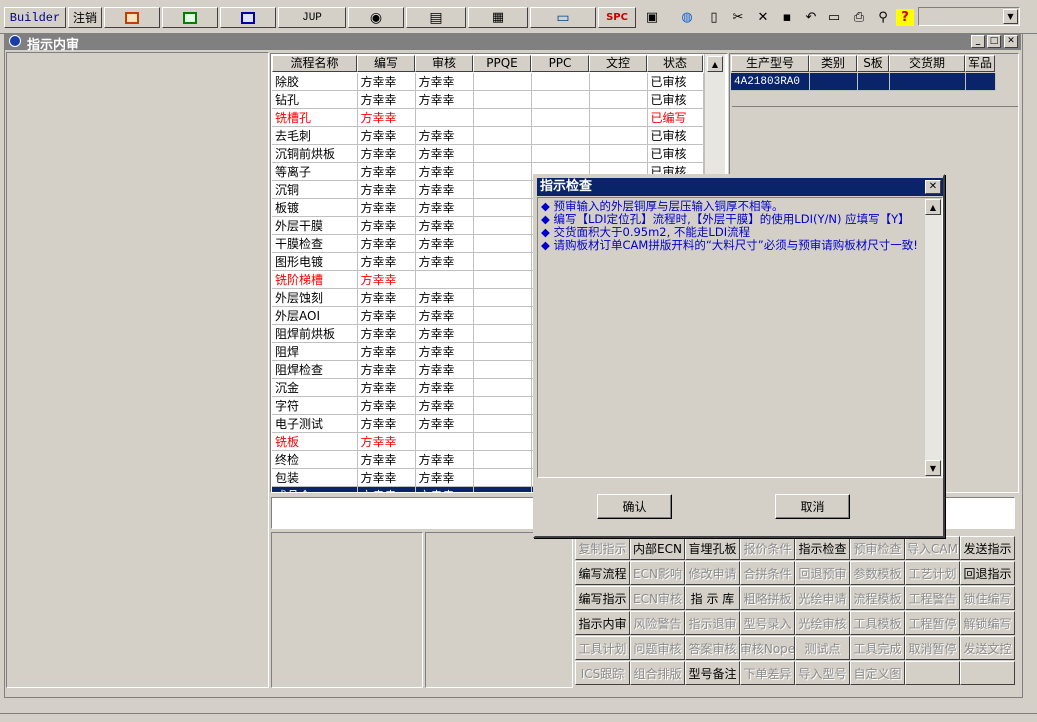 The image size is (1037, 722). I want to click on action-button: 流程模板, so click(877, 598).